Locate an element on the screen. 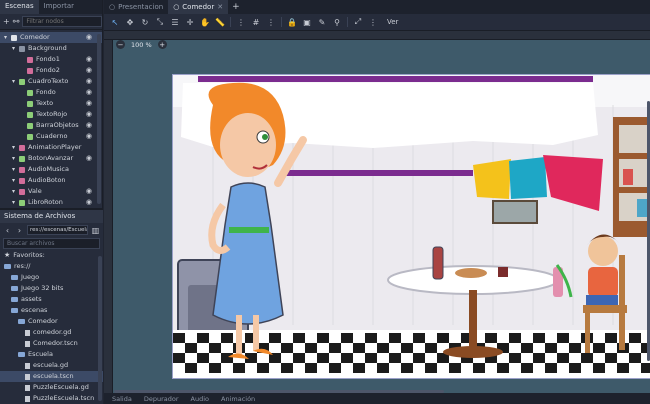 The width and height of the screenshot is (650, 404). rotate-mode-icon: ↻ is located at coordinates (145, 22).